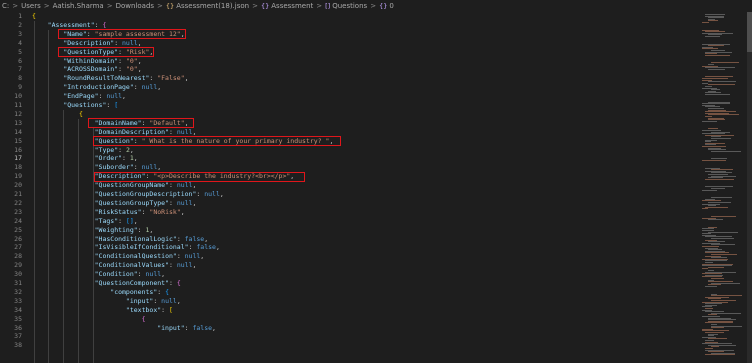 This screenshot has width=752, height=363. Describe the element at coordinates (135, 238) in the screenshot. I see `json-key: "HasConditionalLogic"` at that location.